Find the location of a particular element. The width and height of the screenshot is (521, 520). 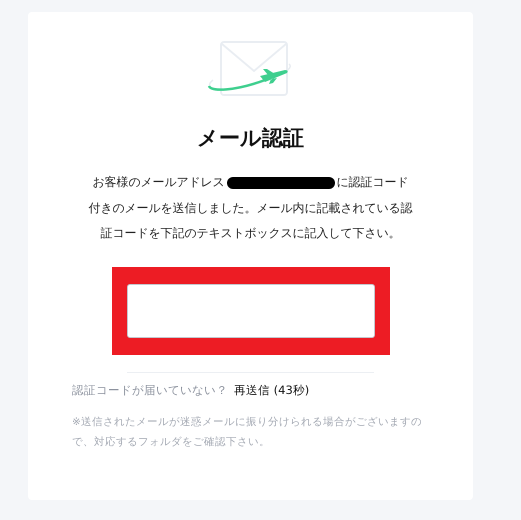

page-title: メール認証 is located at coordinates (250, 138).